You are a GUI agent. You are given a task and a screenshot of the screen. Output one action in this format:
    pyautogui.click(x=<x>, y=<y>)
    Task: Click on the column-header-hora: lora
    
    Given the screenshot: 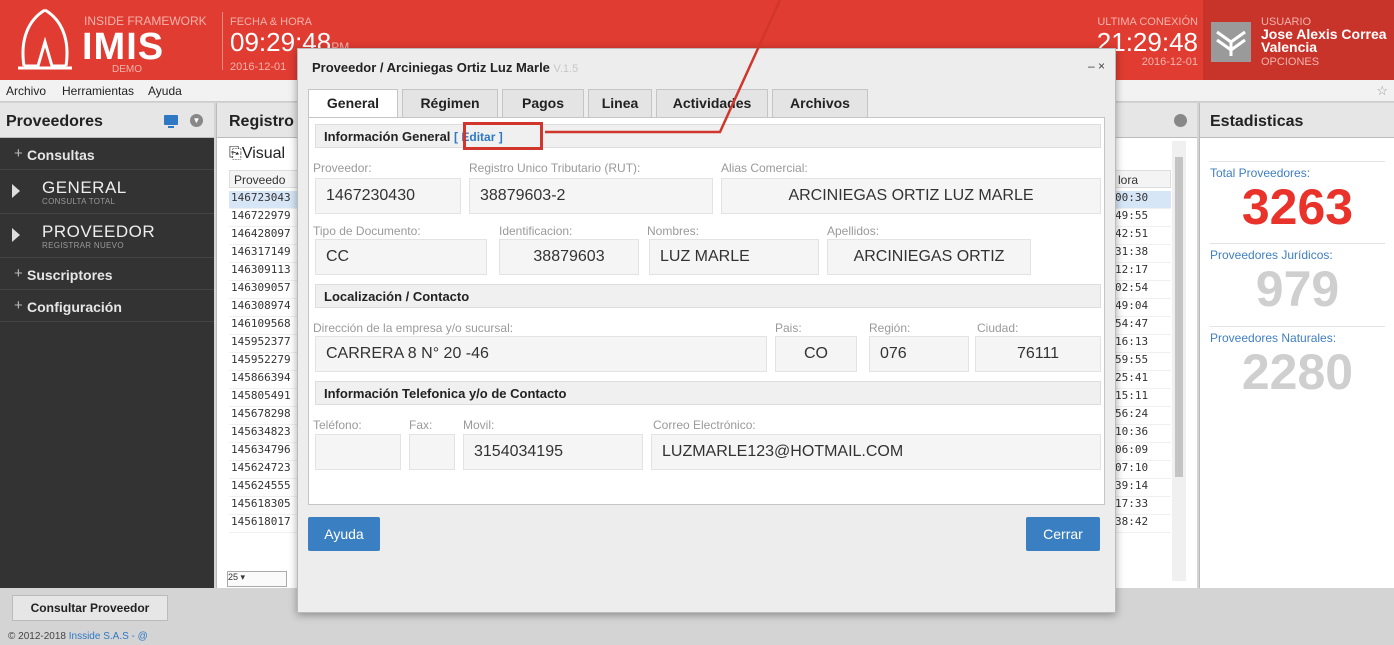 What is the action you would take?
    pyautogui.click(x=1142, y=179)
    